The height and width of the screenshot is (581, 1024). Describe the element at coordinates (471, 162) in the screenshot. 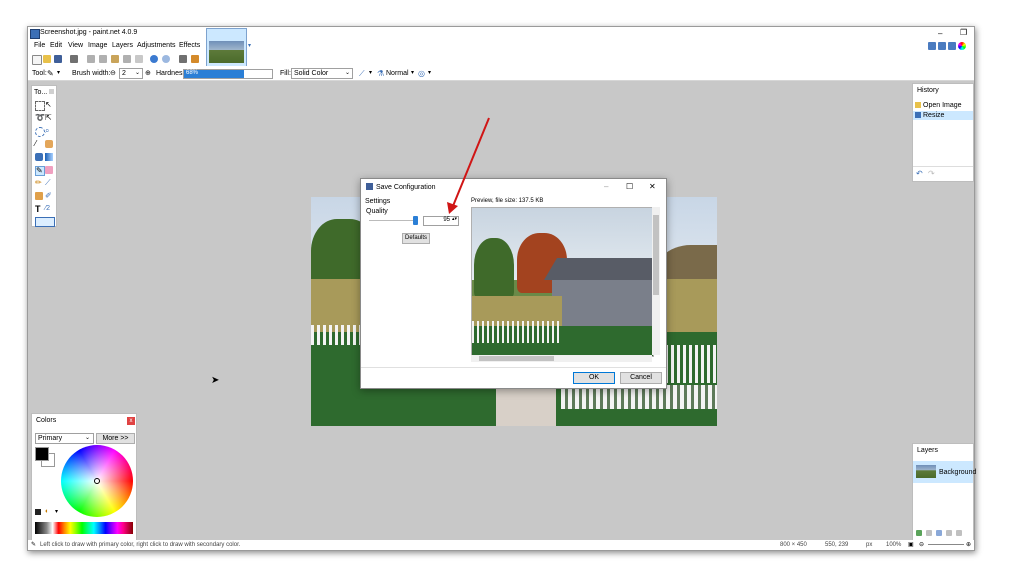

I see `annotation-arrow-shaft` at that location.